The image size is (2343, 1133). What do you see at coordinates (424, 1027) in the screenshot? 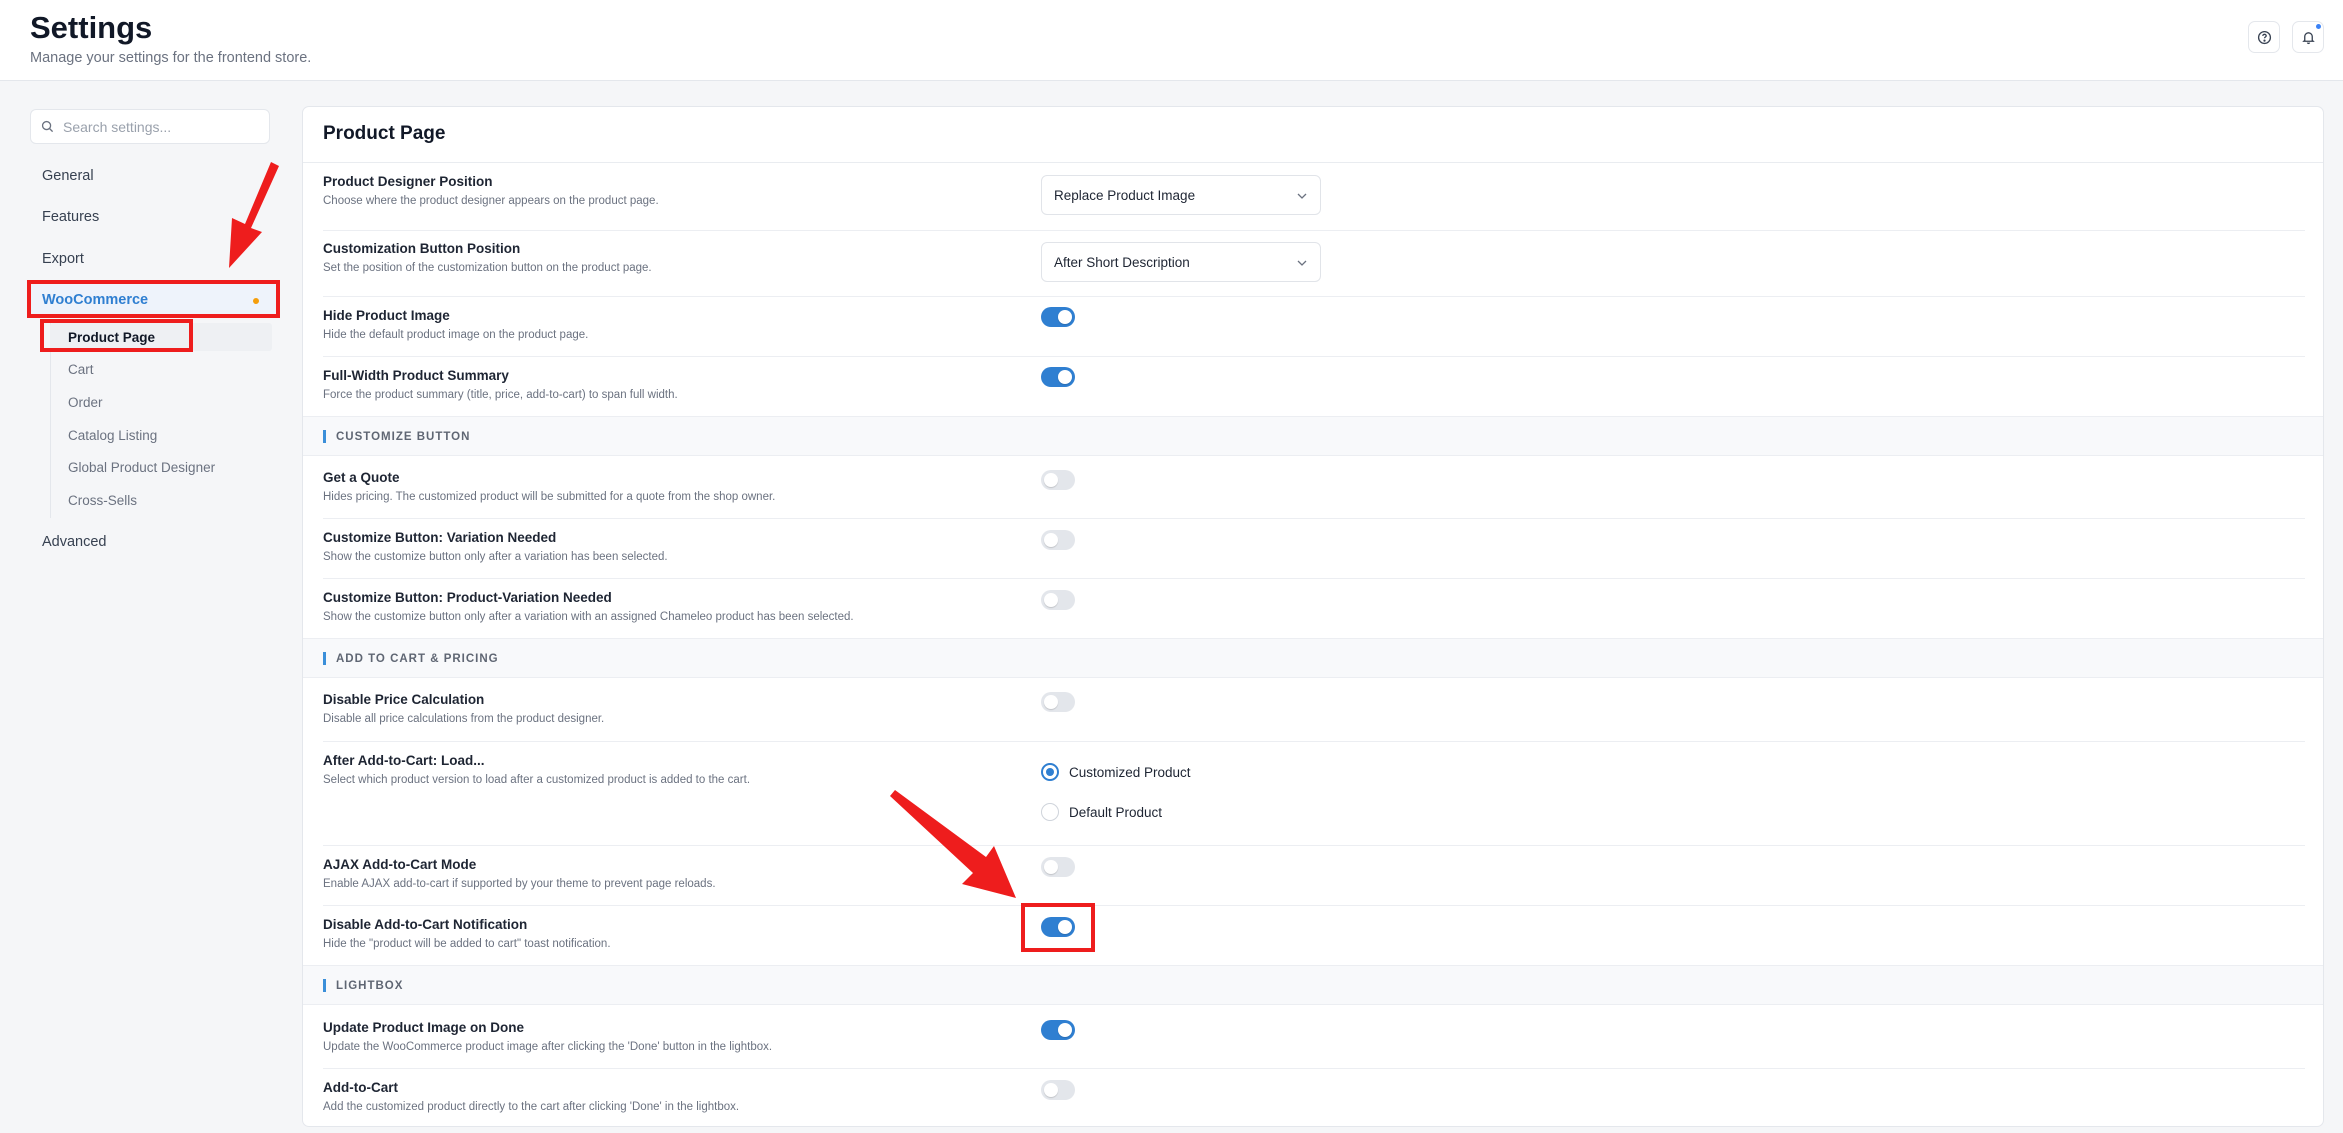
I see `setting-label: Update Product Image on Done` at bounding box center [424, 1027].